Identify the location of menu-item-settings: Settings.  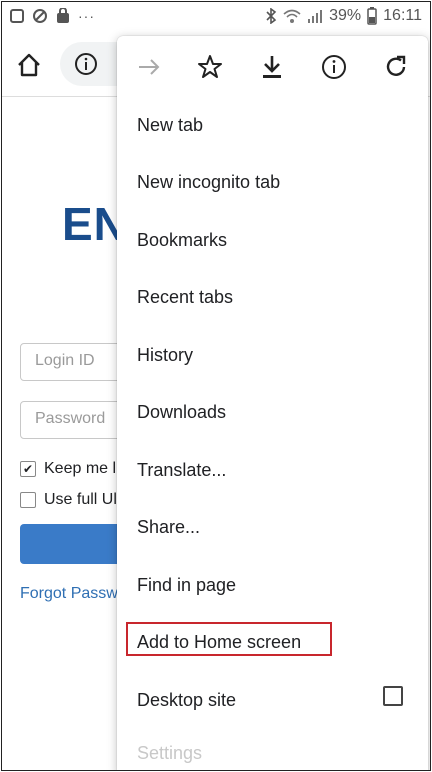
(169, 753).